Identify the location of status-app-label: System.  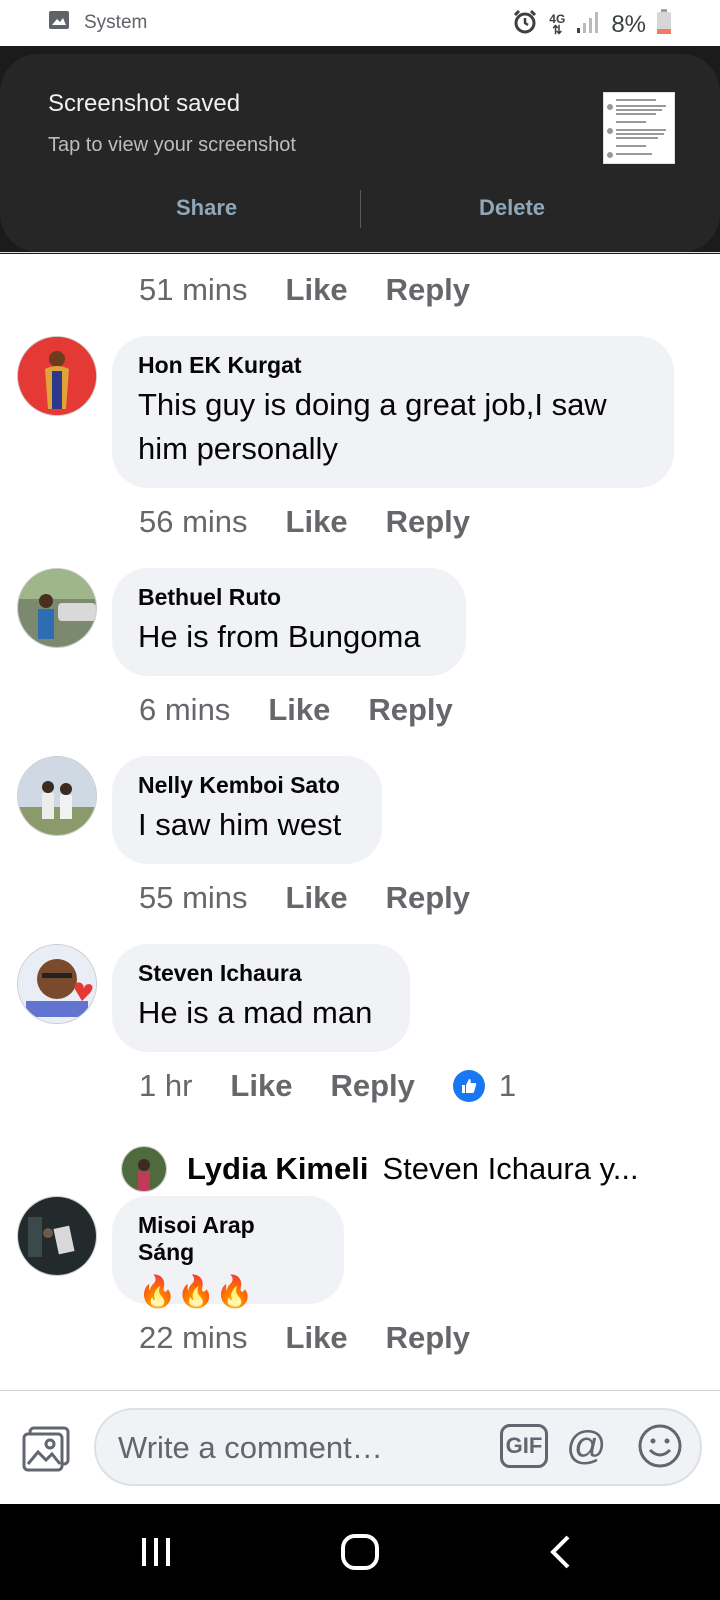
(116, 22).